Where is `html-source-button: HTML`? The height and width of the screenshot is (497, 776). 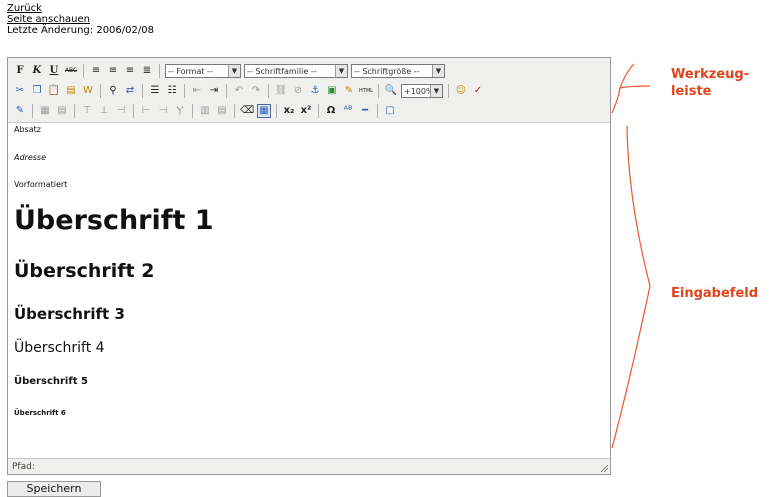
html-source-button: HTML is located at coordinates (366, 91).